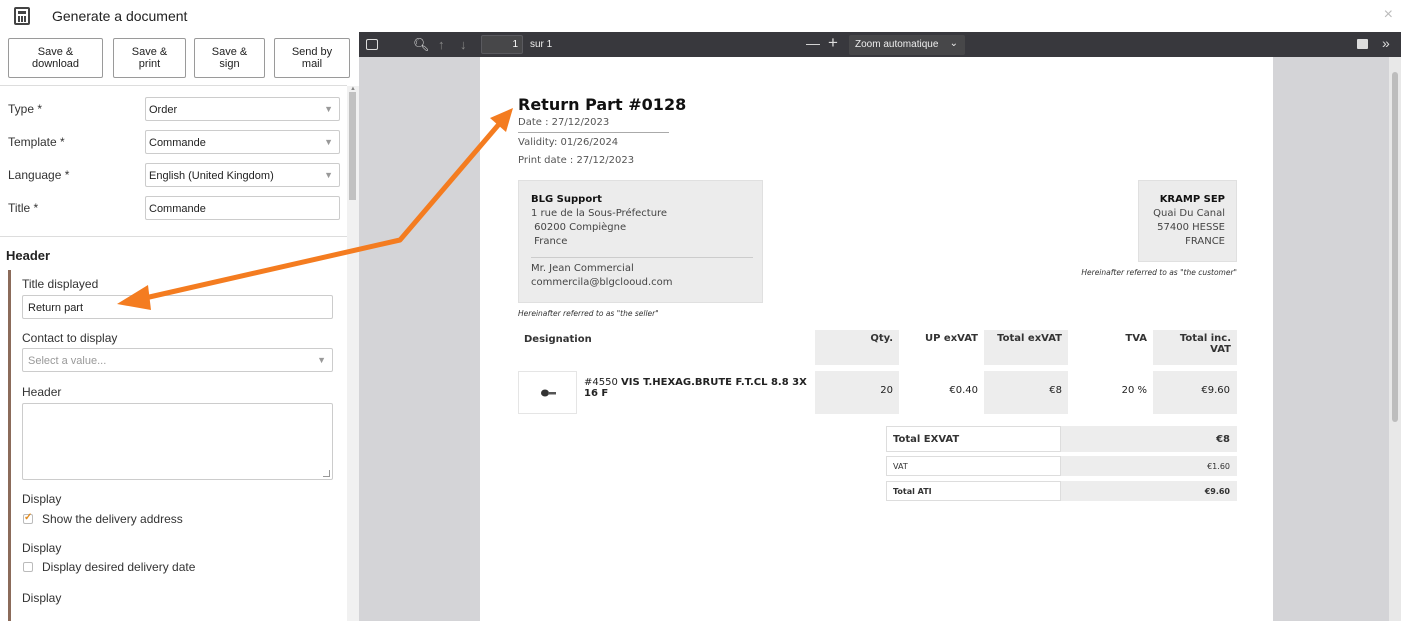 Image resolution: width=1401 pixels, height=621 pixels. Describe the element at coordinates (1192, 199) in the screenshot. I see `customer-name: KRAMP SEP` at that location.